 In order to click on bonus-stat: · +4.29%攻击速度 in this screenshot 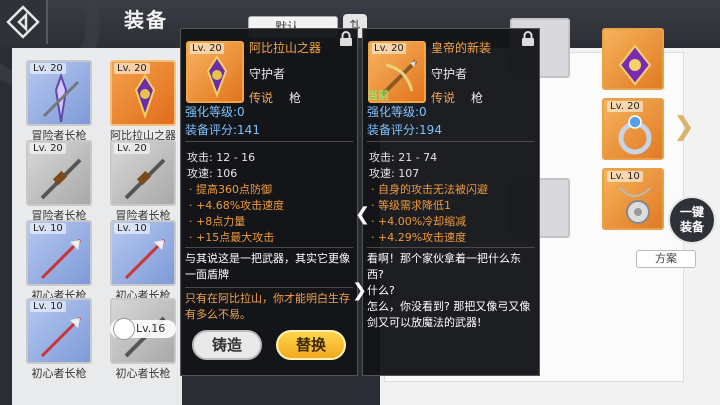, I will do `click(419, 237)`.